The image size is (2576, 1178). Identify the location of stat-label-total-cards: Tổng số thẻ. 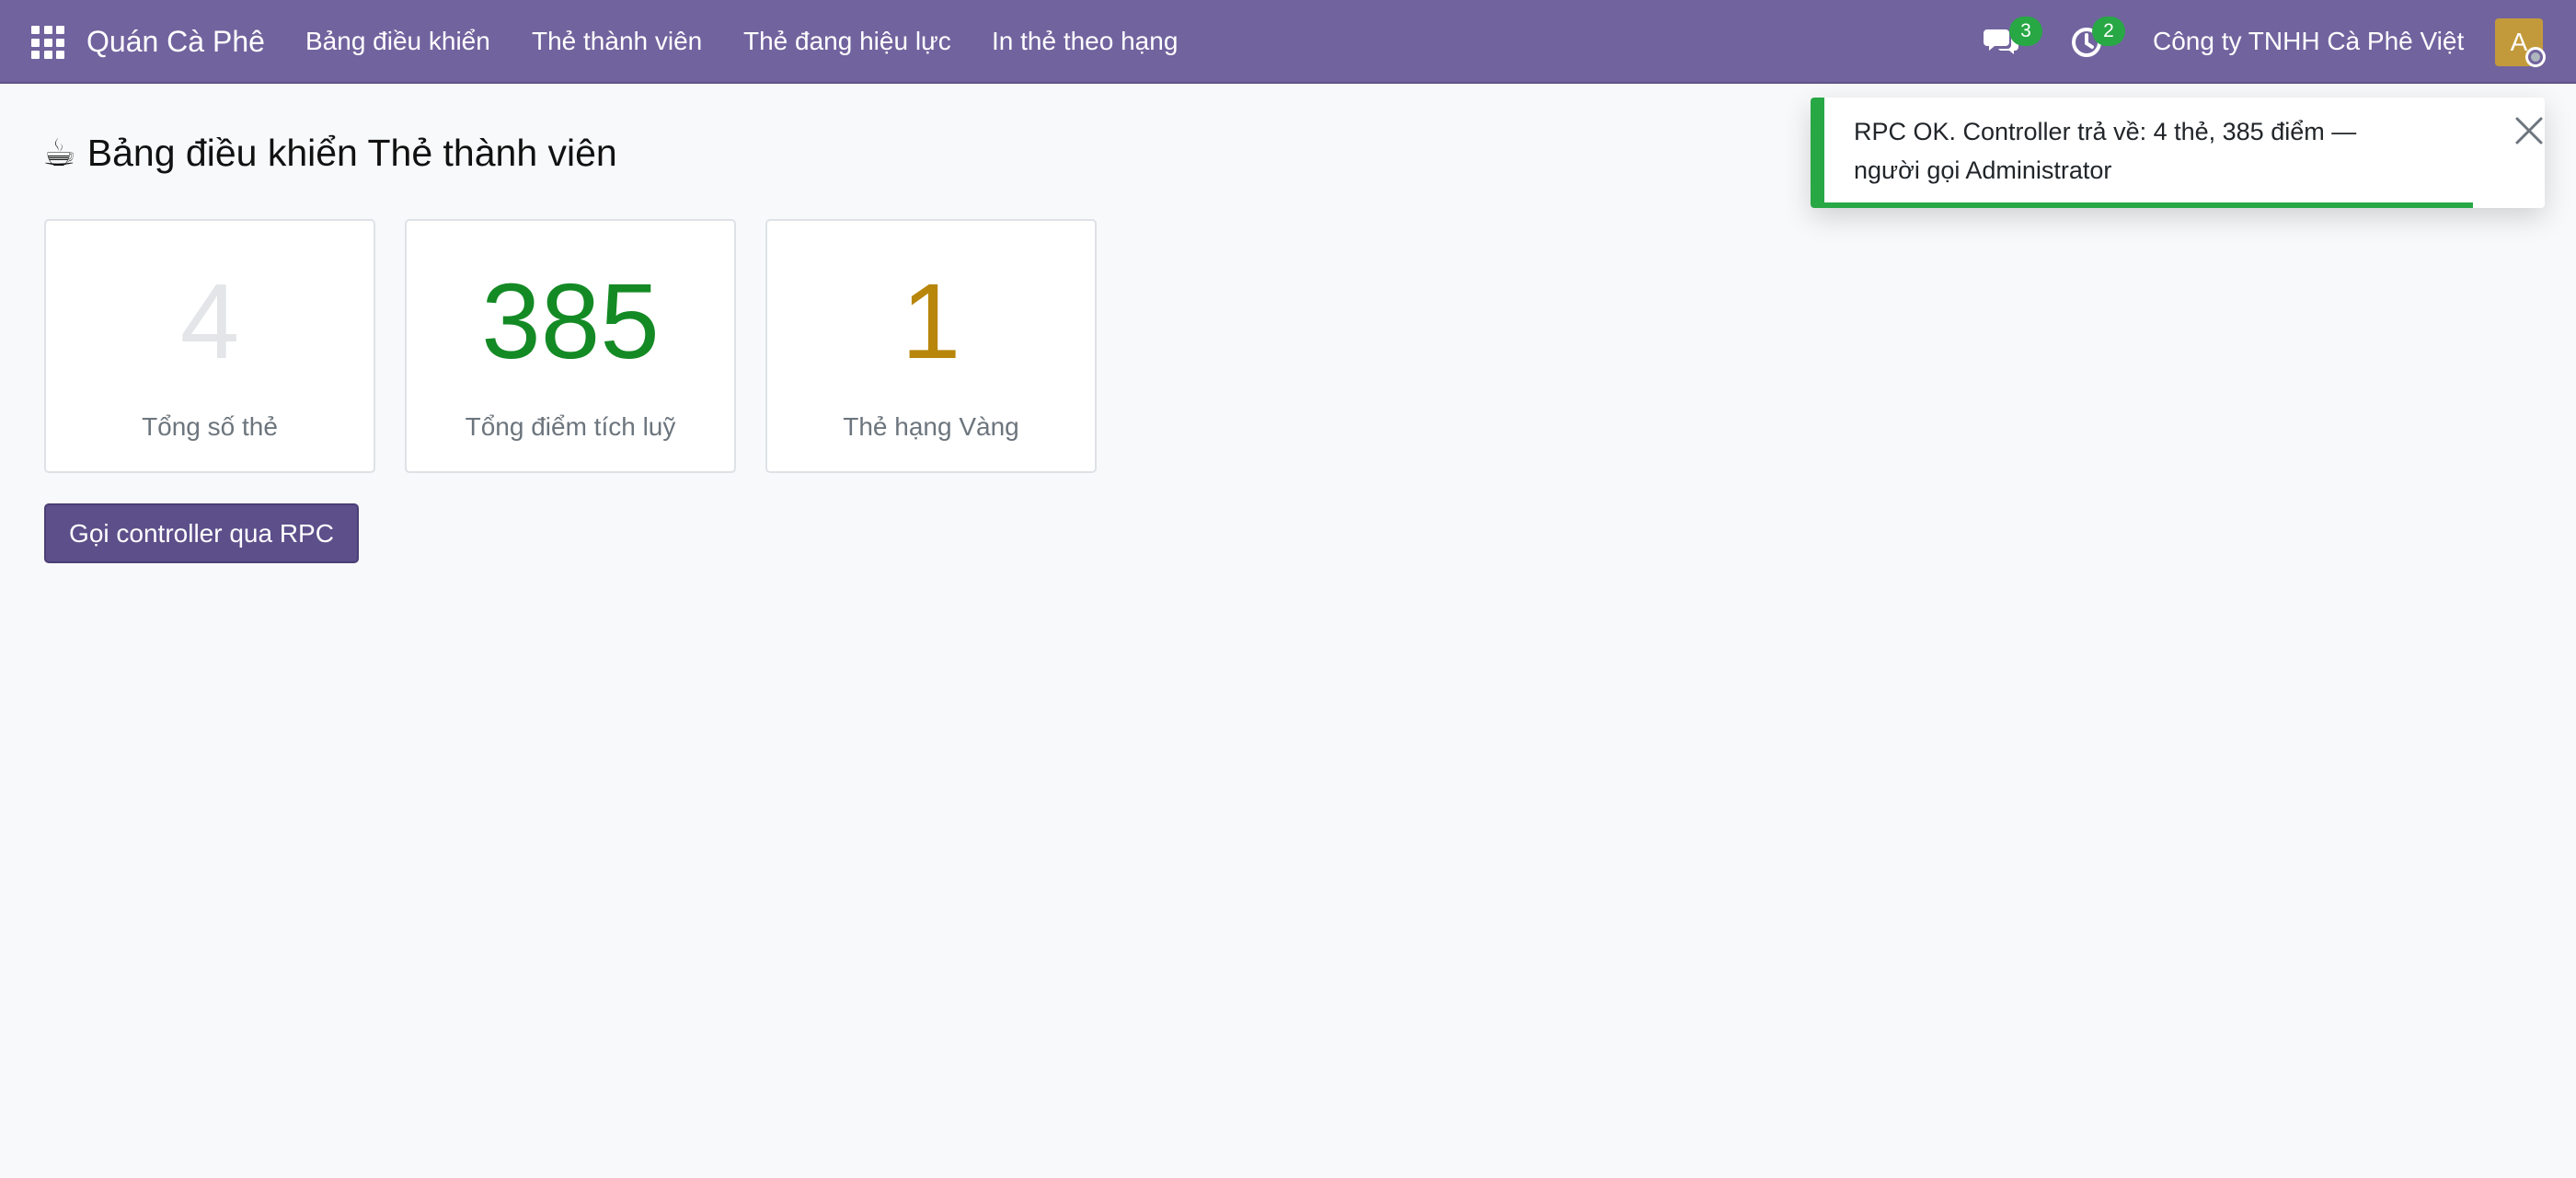
(210, 426).